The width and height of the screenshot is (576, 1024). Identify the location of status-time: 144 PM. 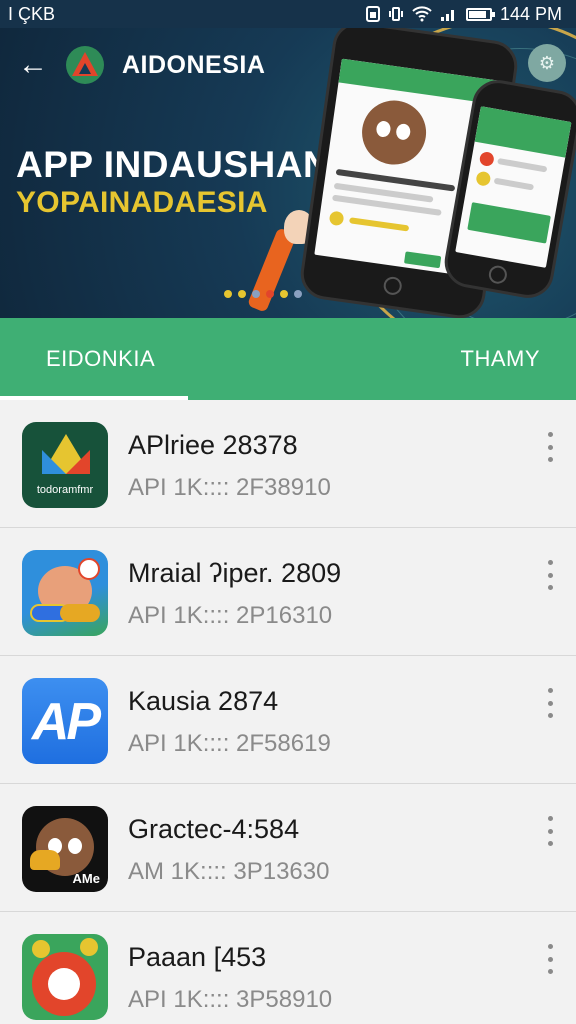
(530, 13).